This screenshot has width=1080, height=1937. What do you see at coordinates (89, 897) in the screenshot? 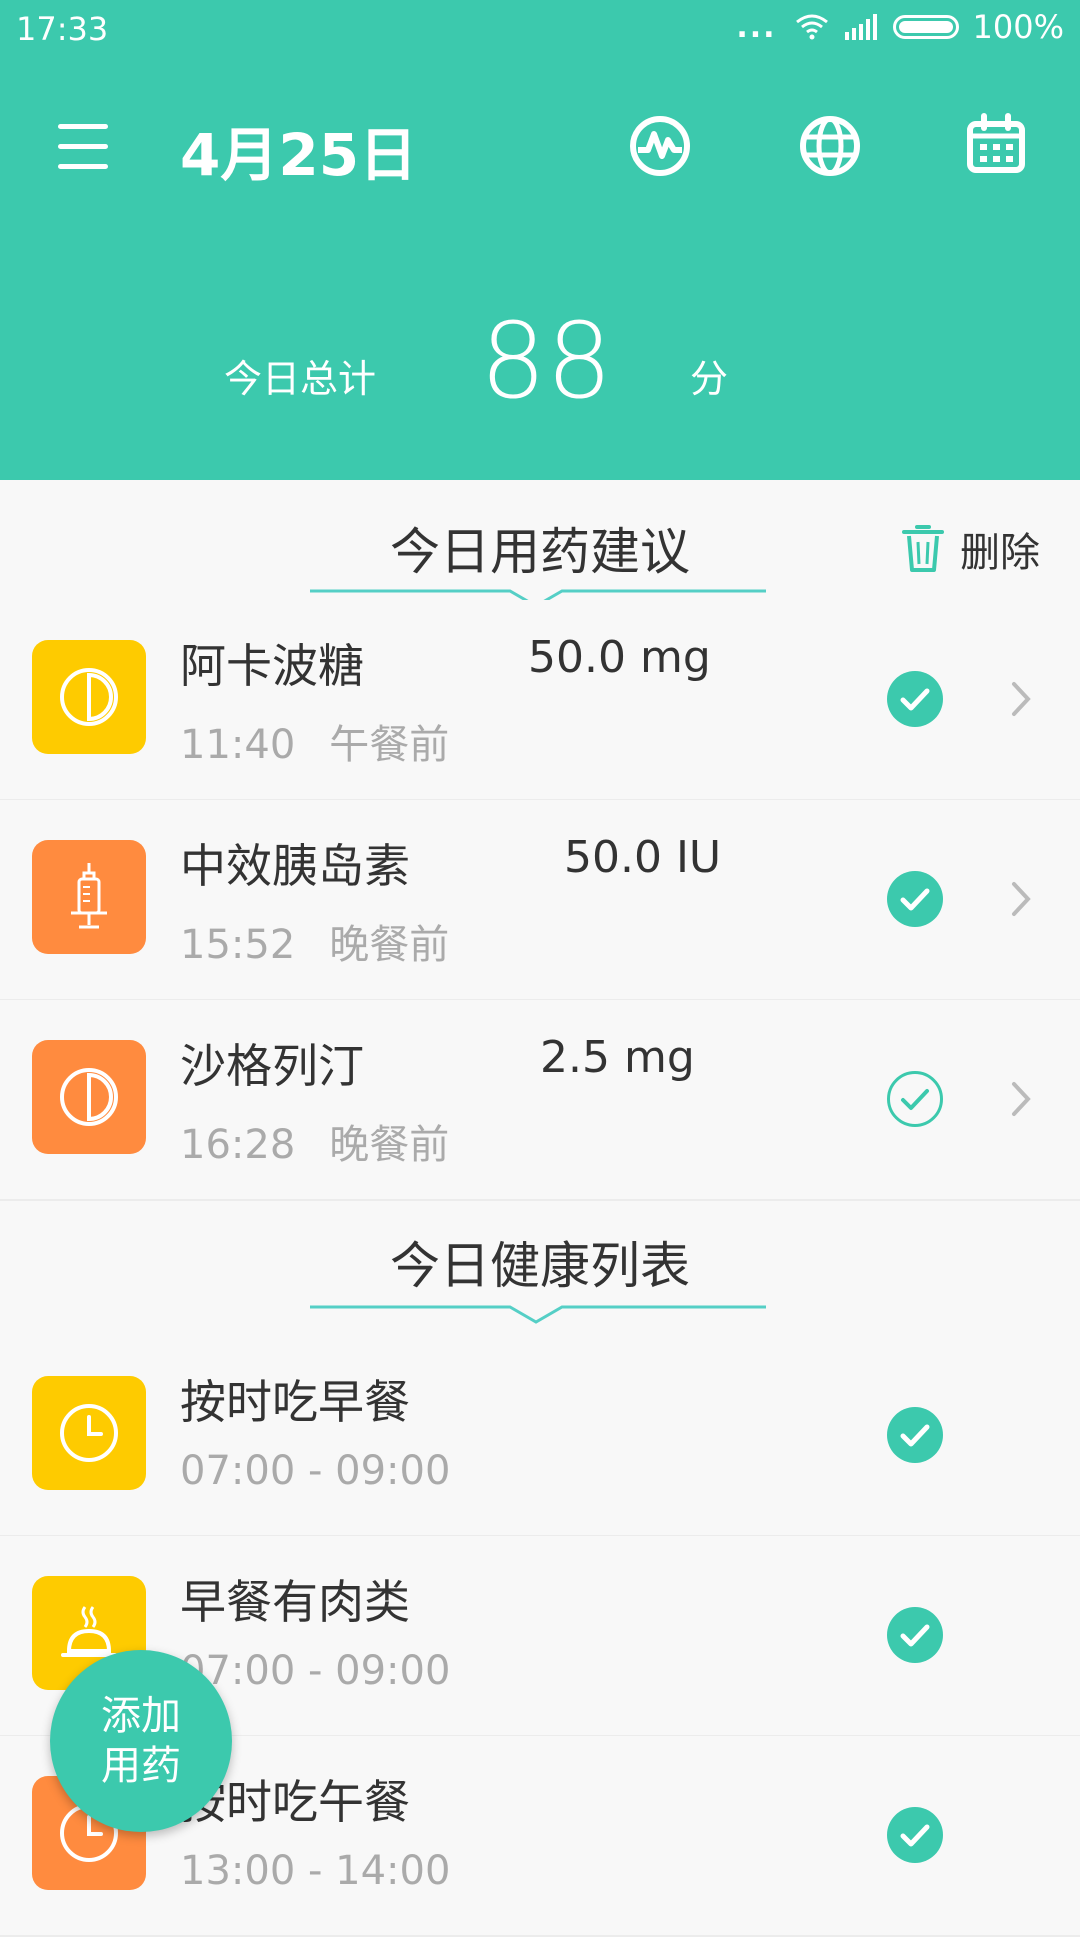
I see `syringe-icon` at bounding box center [89, 897].